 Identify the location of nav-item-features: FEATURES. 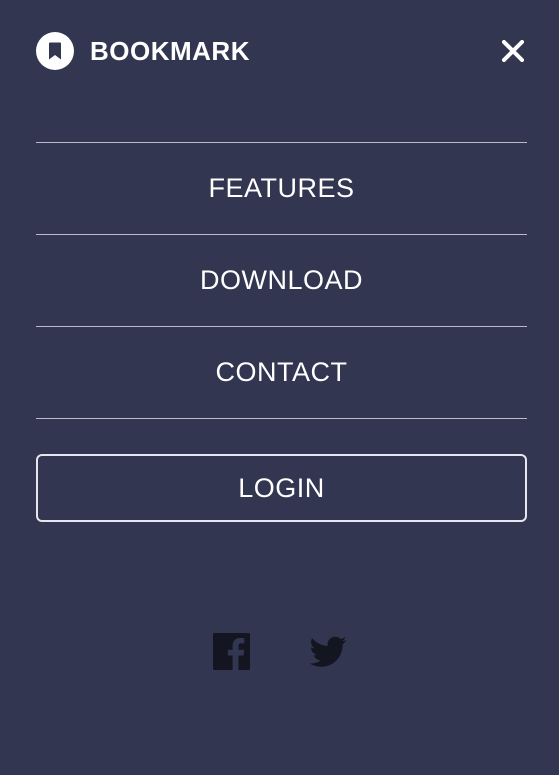
(281, 189).